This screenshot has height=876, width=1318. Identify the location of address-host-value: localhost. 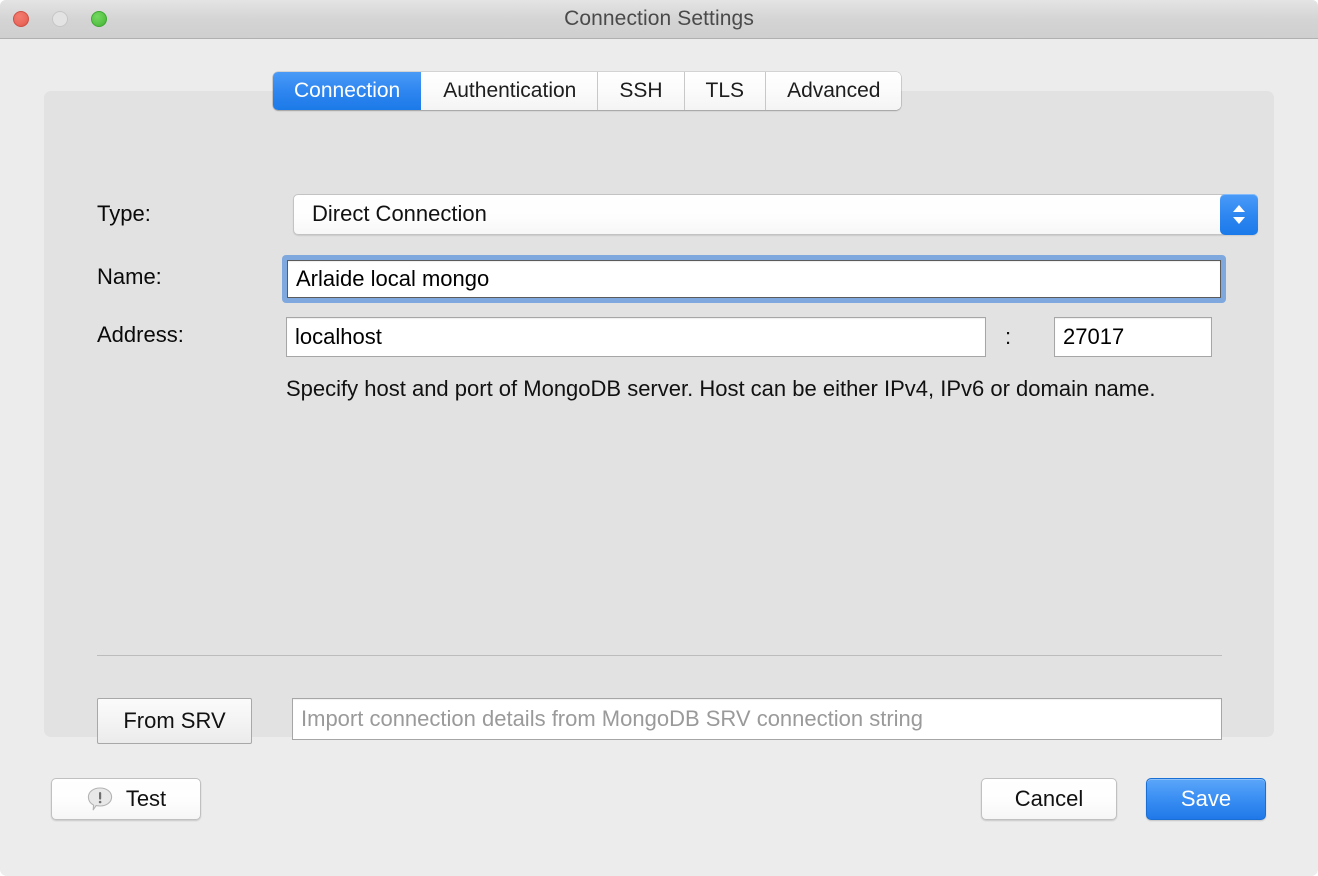
(338, 336).